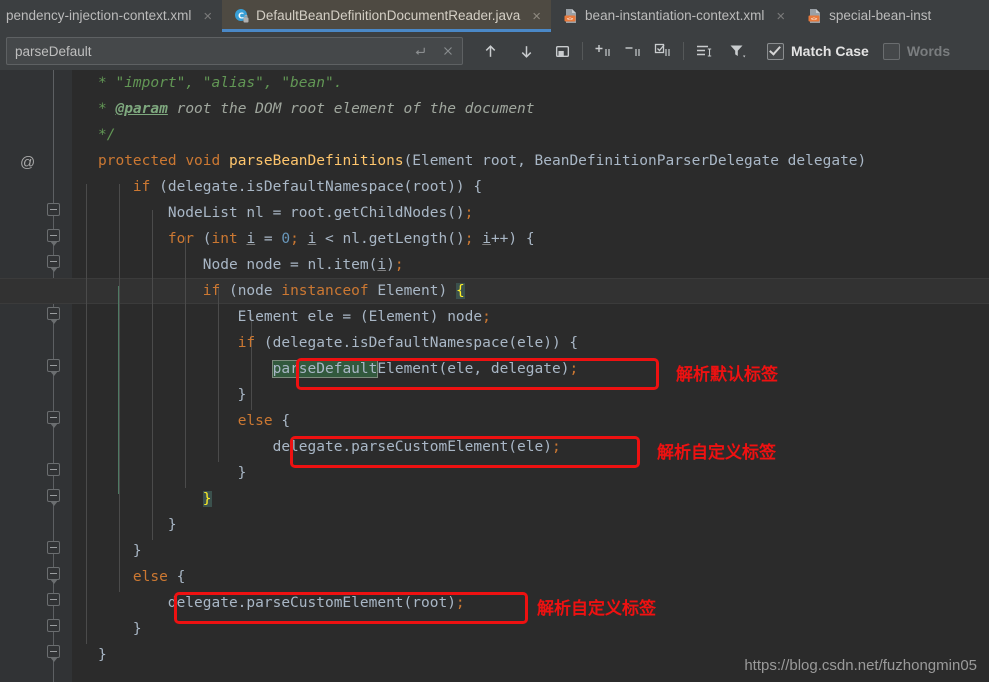 Image resolution: width=989 pixels, height=682 pixels. What do you see at coordinates (294, 317) in the screenshot?
I see `code-line: Element ele = (Element) node;` at bounding box center [294, 317].